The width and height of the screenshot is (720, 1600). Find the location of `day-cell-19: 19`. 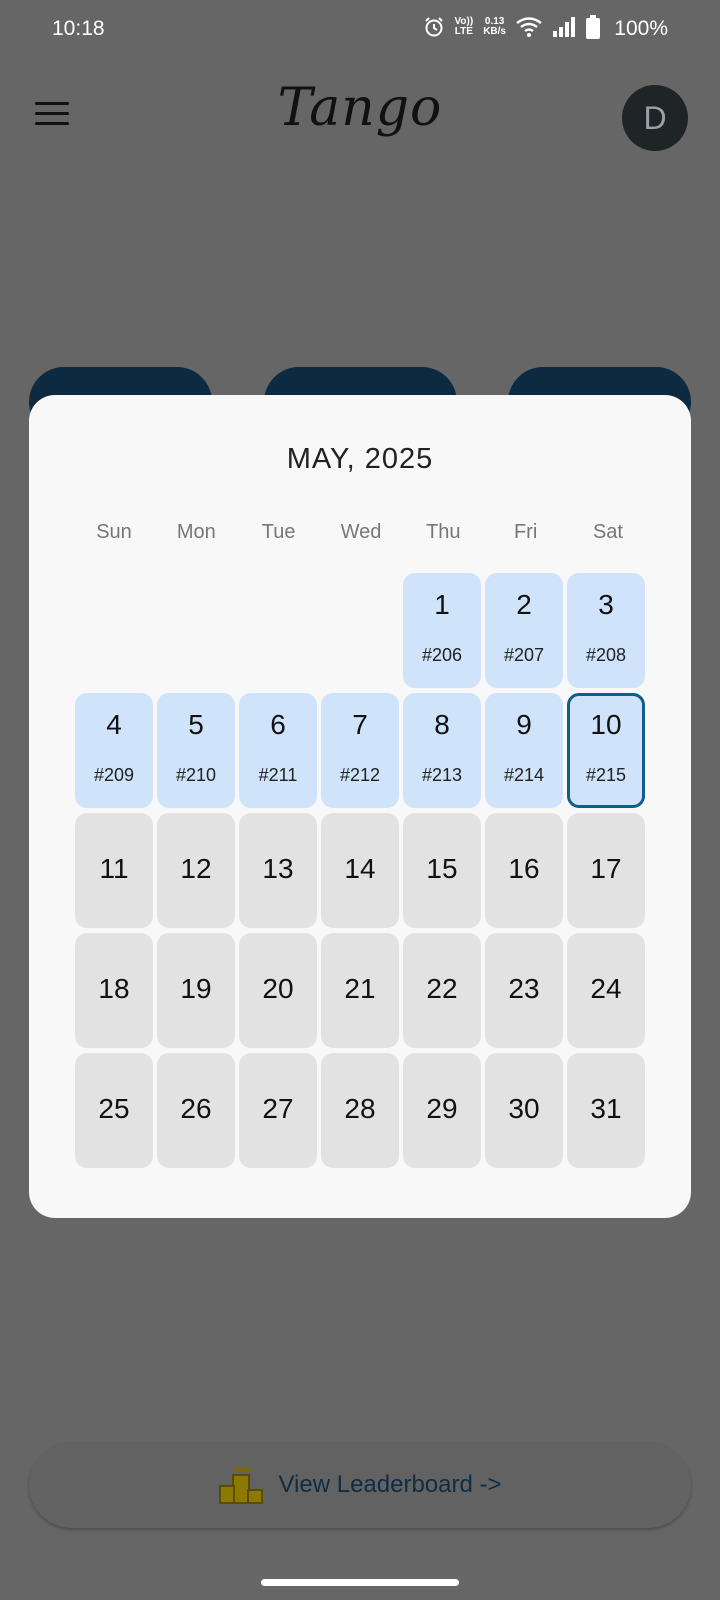

day-cell-19: 19 is located at coordinates (196, 990).